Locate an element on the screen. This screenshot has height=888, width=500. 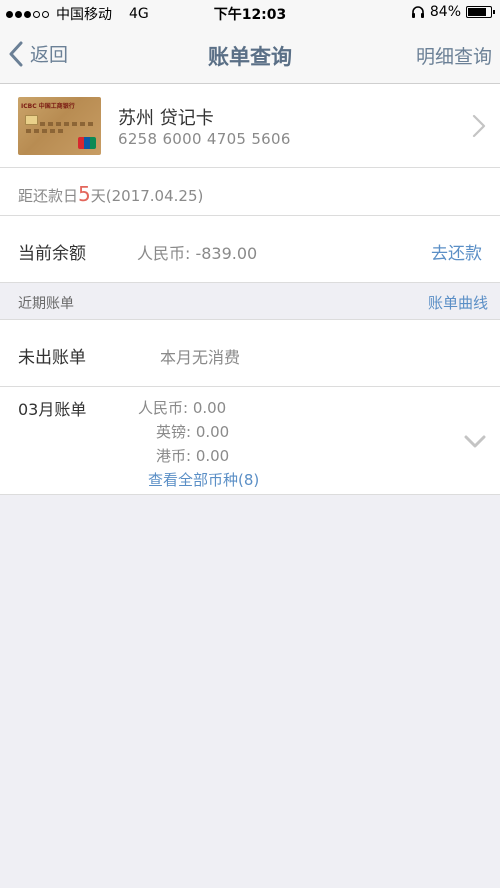
unionpay-logo is located at coordinates (87, 143).